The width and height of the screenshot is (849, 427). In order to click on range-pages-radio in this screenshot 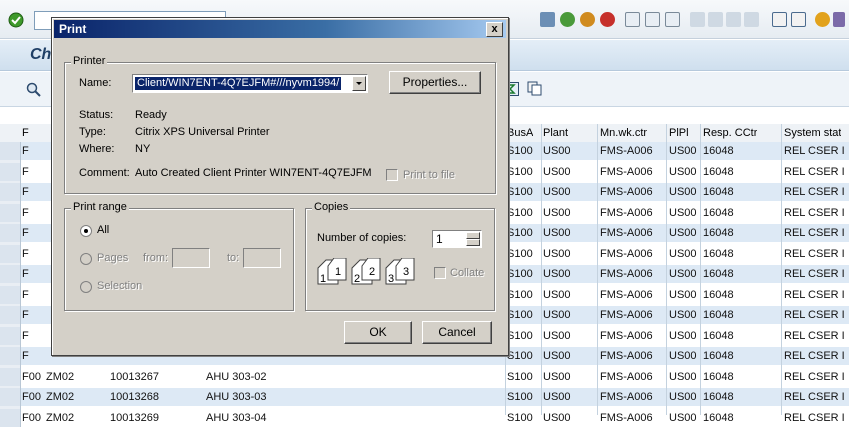, I will do `click(86, 259)`.